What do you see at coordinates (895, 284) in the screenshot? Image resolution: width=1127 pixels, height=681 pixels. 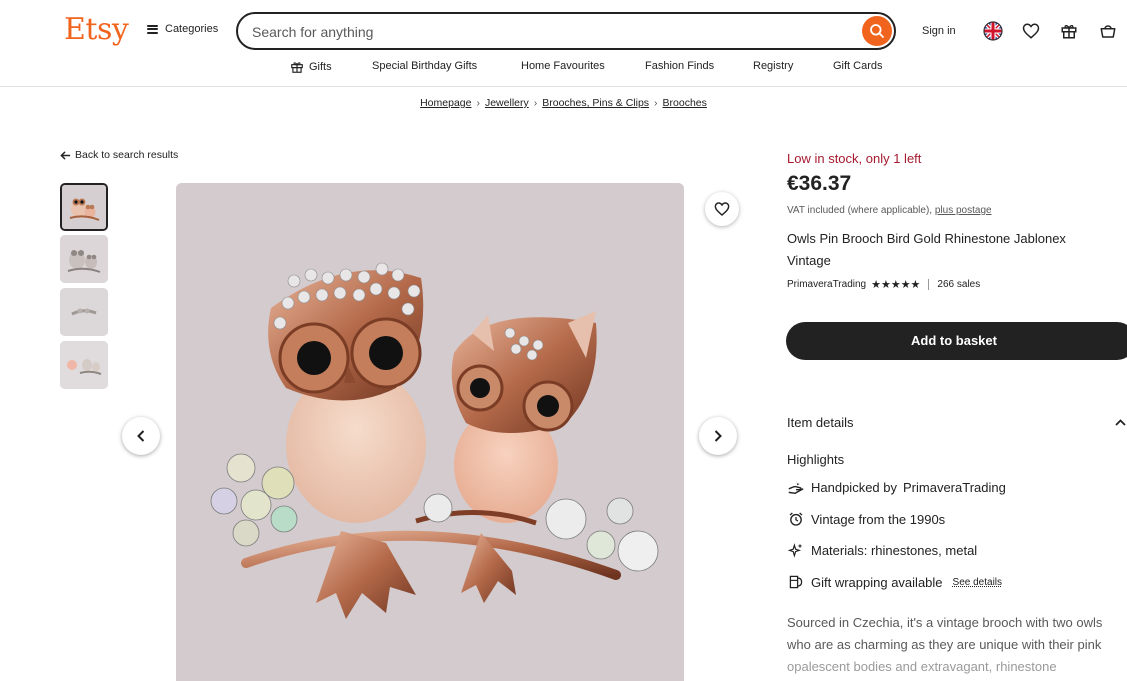 I see `rating-stars: ★★★★★` at bounding box center [895, 284].